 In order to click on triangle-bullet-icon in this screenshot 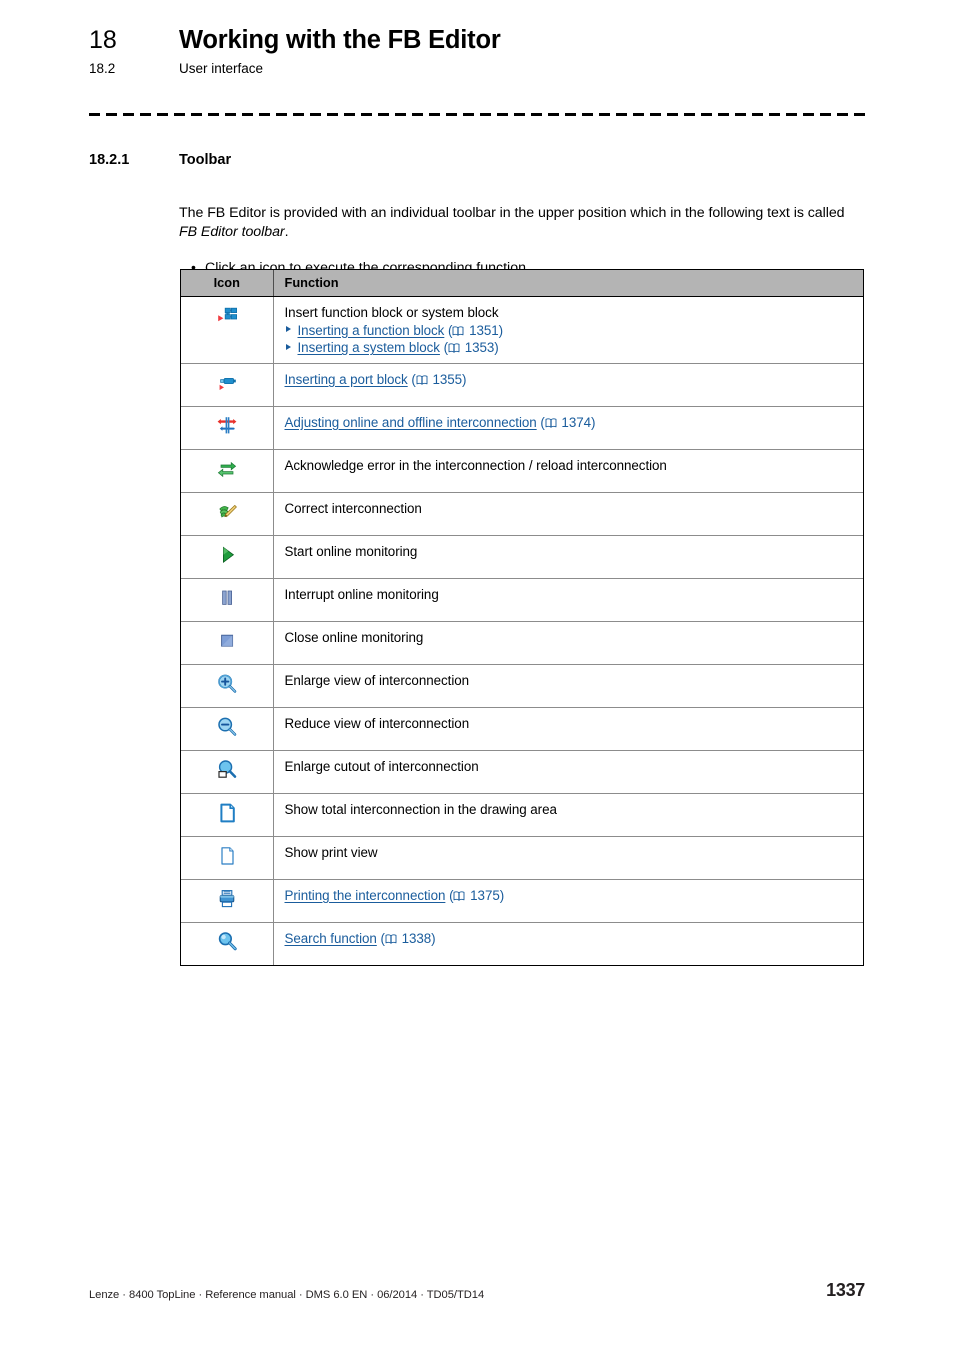, I will do `click(288, 346)`.